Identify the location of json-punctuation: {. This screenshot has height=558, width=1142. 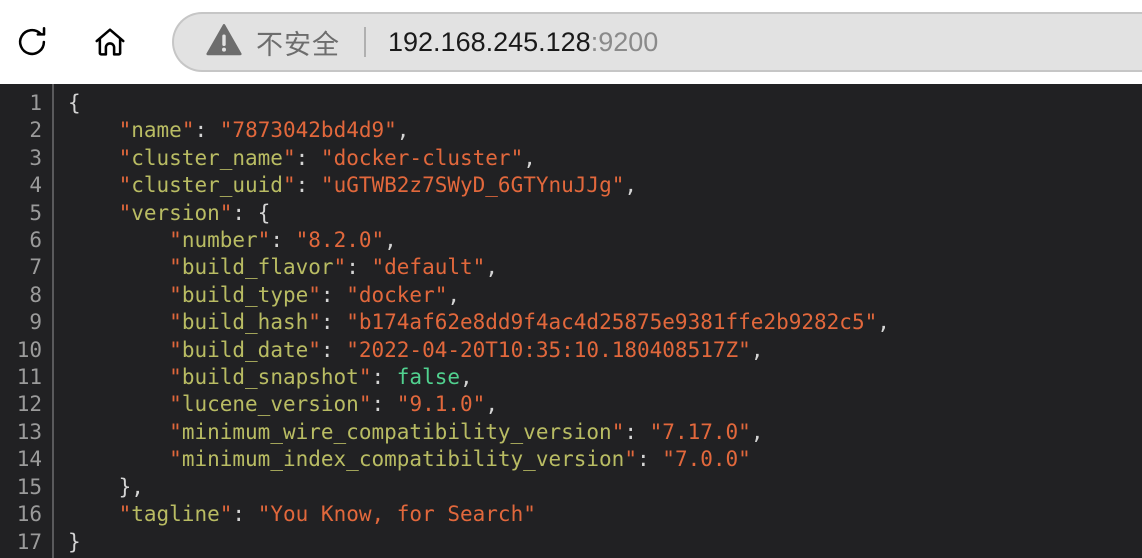
(74, 103).